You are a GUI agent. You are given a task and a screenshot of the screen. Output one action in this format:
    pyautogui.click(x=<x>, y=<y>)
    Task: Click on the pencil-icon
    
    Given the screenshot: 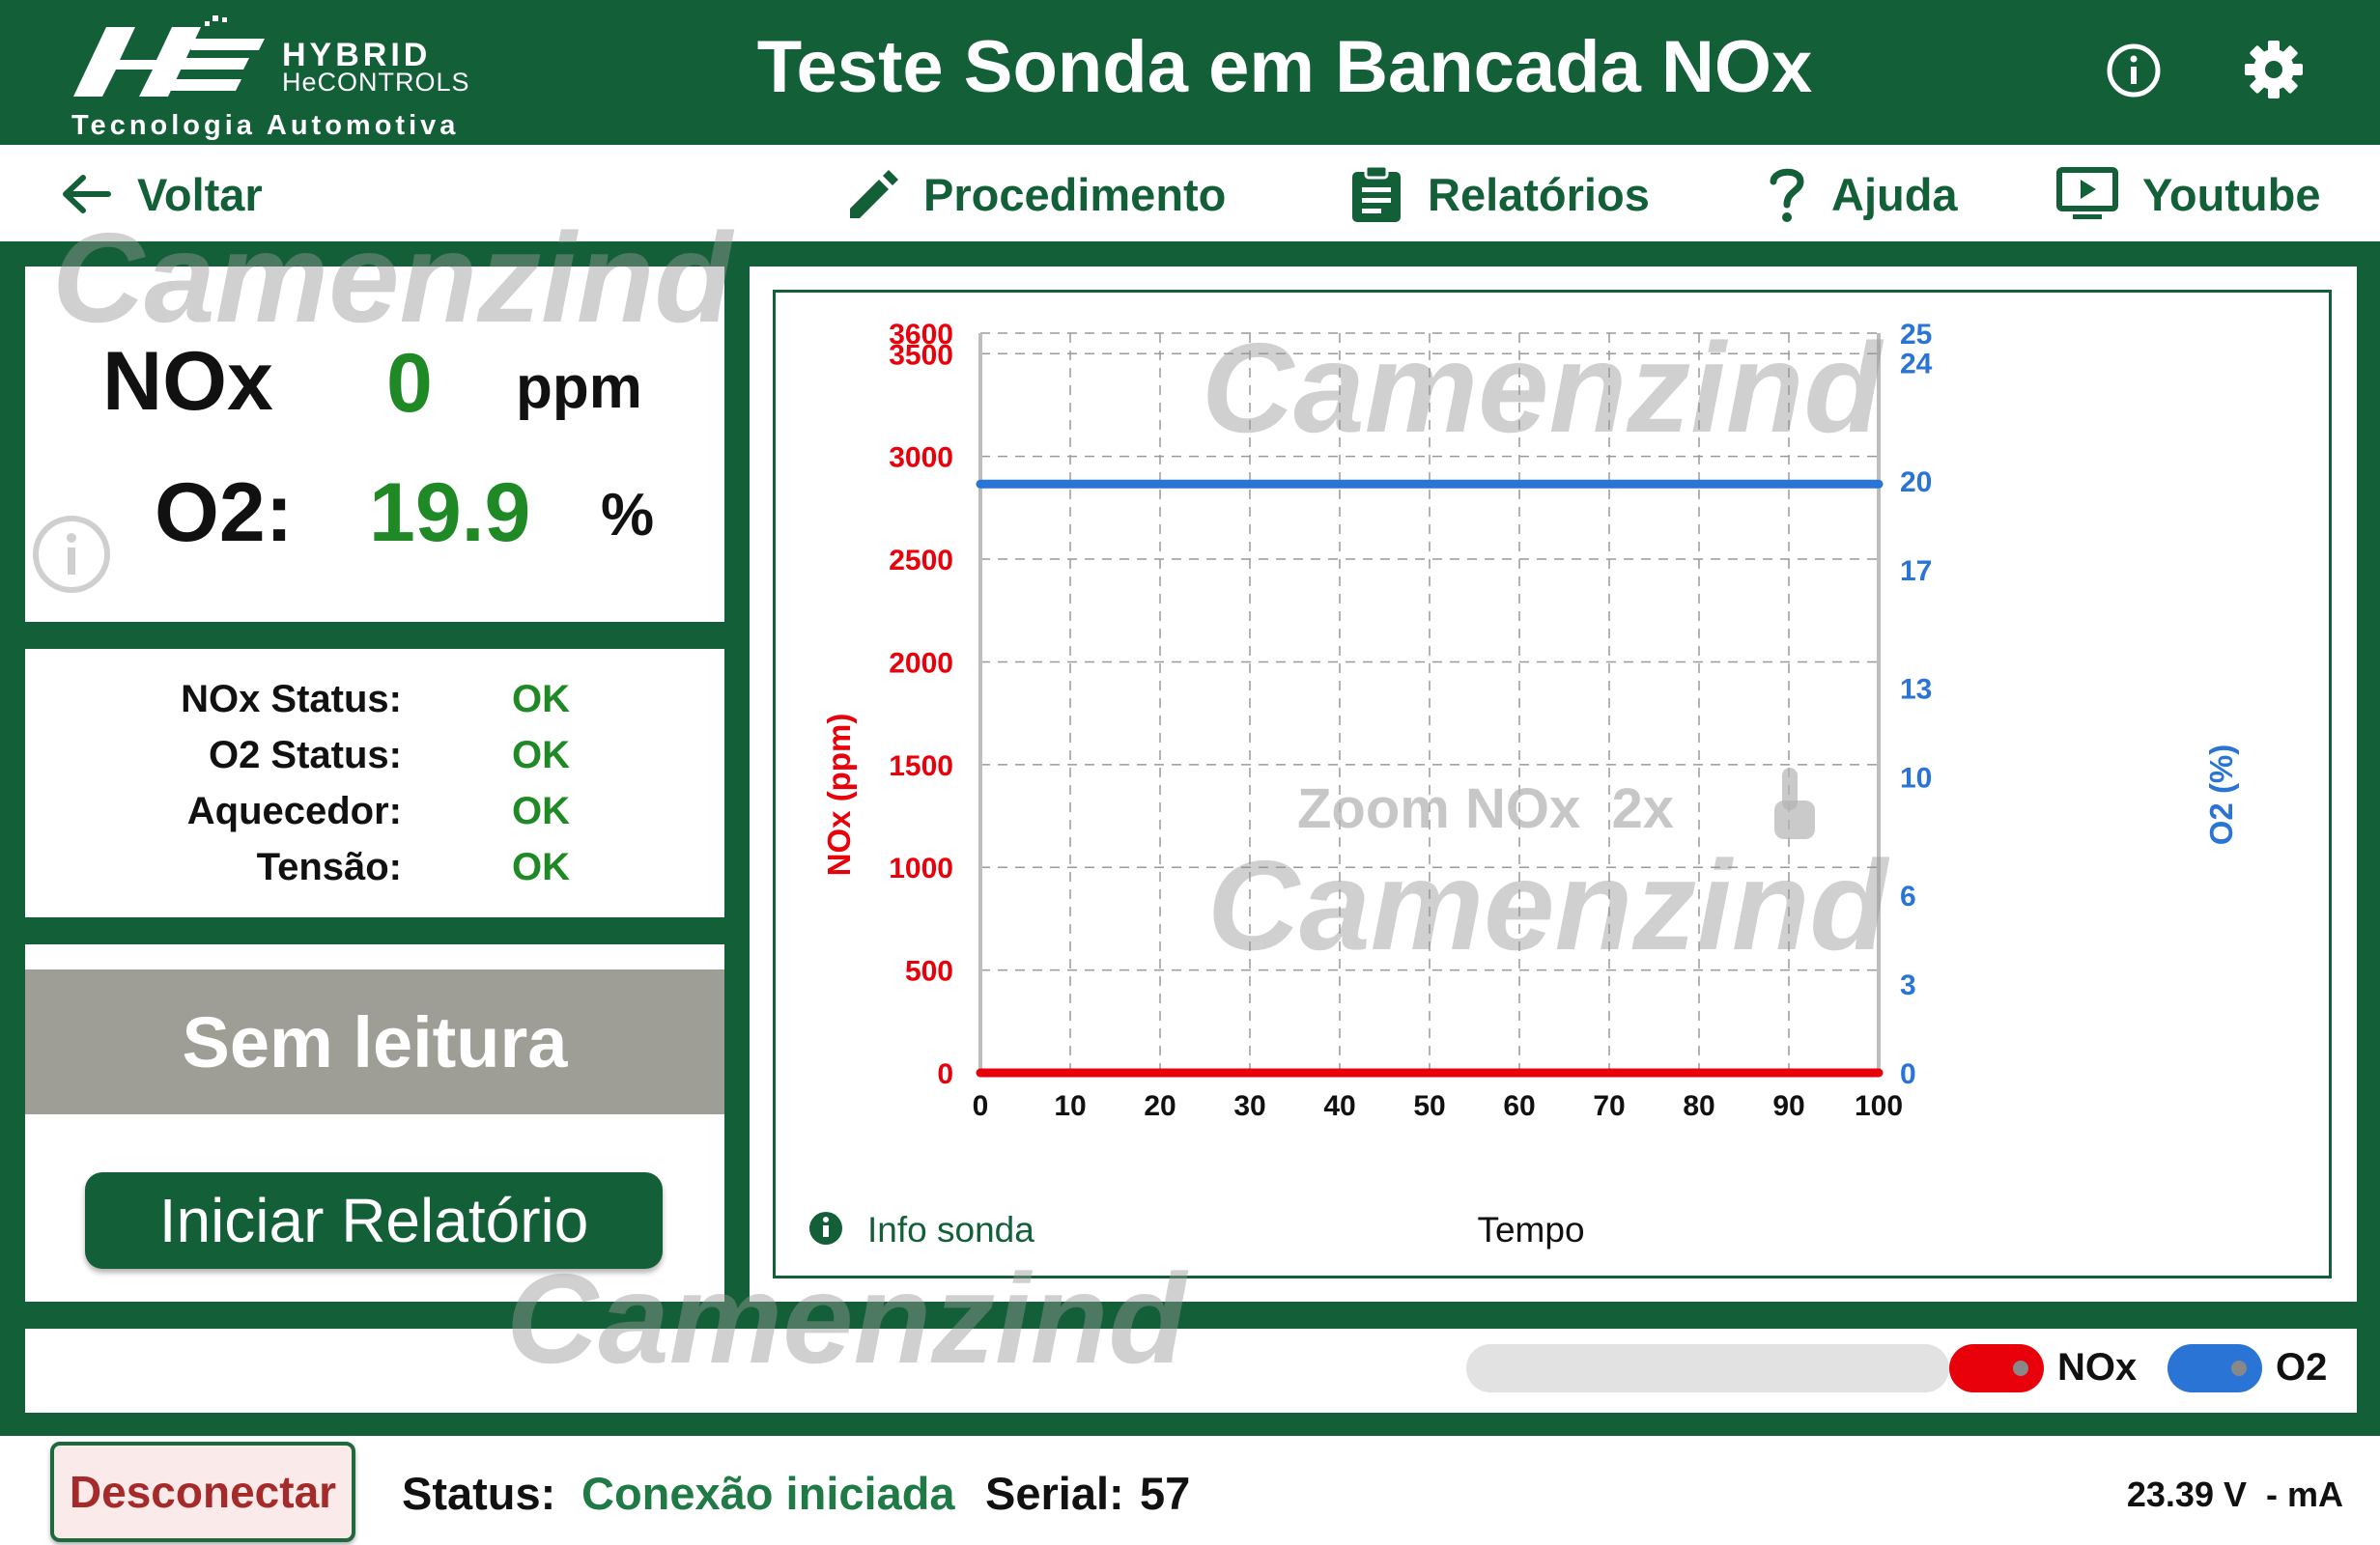 What is the action you would take?
    pyautogui.click(x=874, y=194)
    